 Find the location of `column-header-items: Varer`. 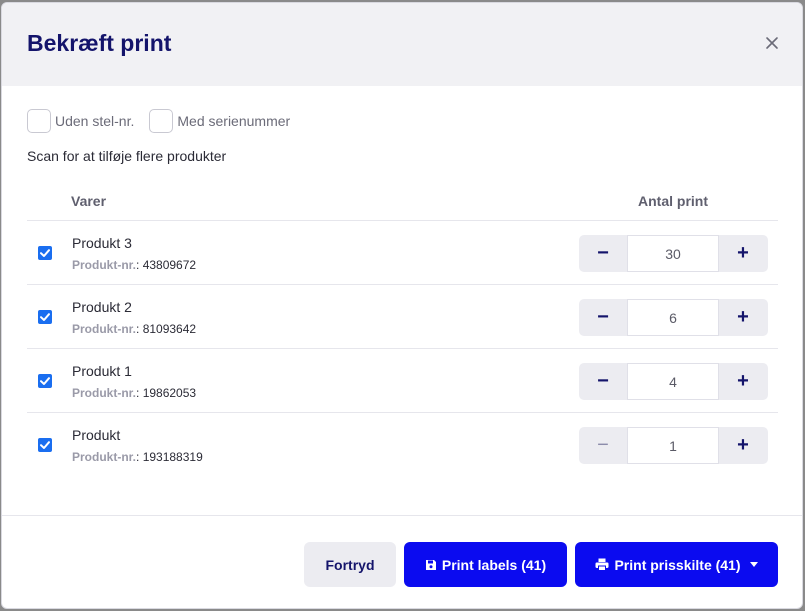

column-header-items: Varer is located at coordinates (89, 201).